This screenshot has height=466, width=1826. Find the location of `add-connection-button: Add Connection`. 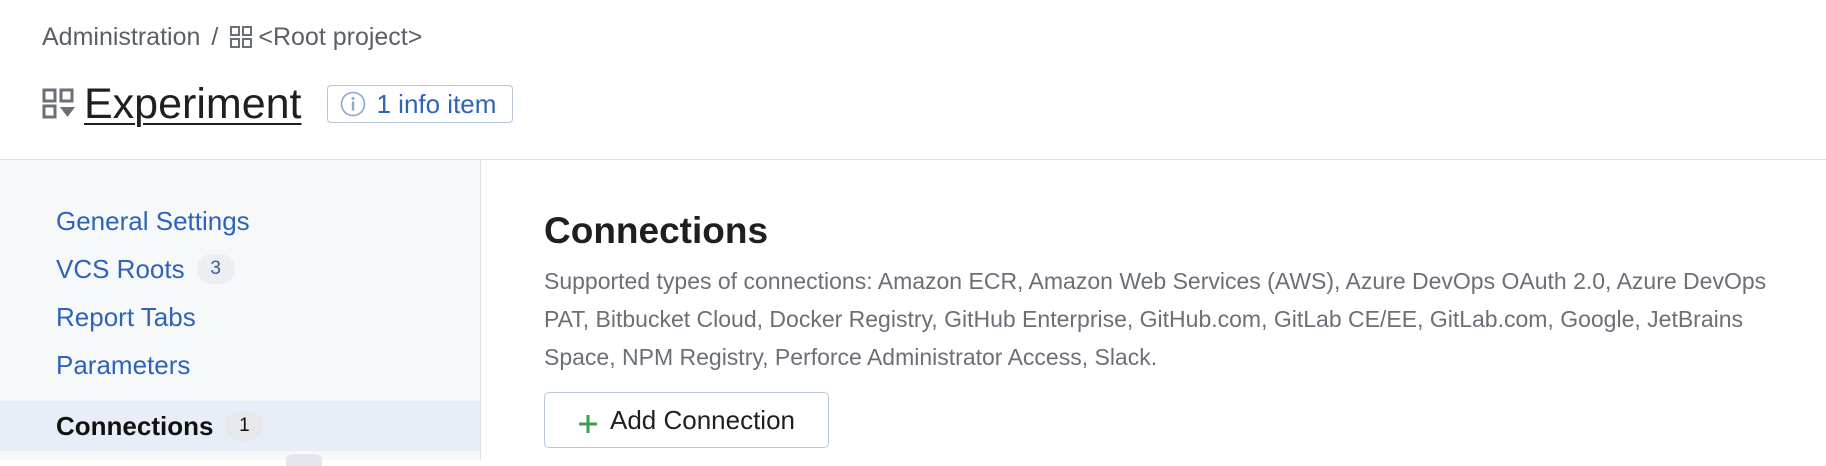

add-connection-button: Add Connection is located at coordinates (686, 420).